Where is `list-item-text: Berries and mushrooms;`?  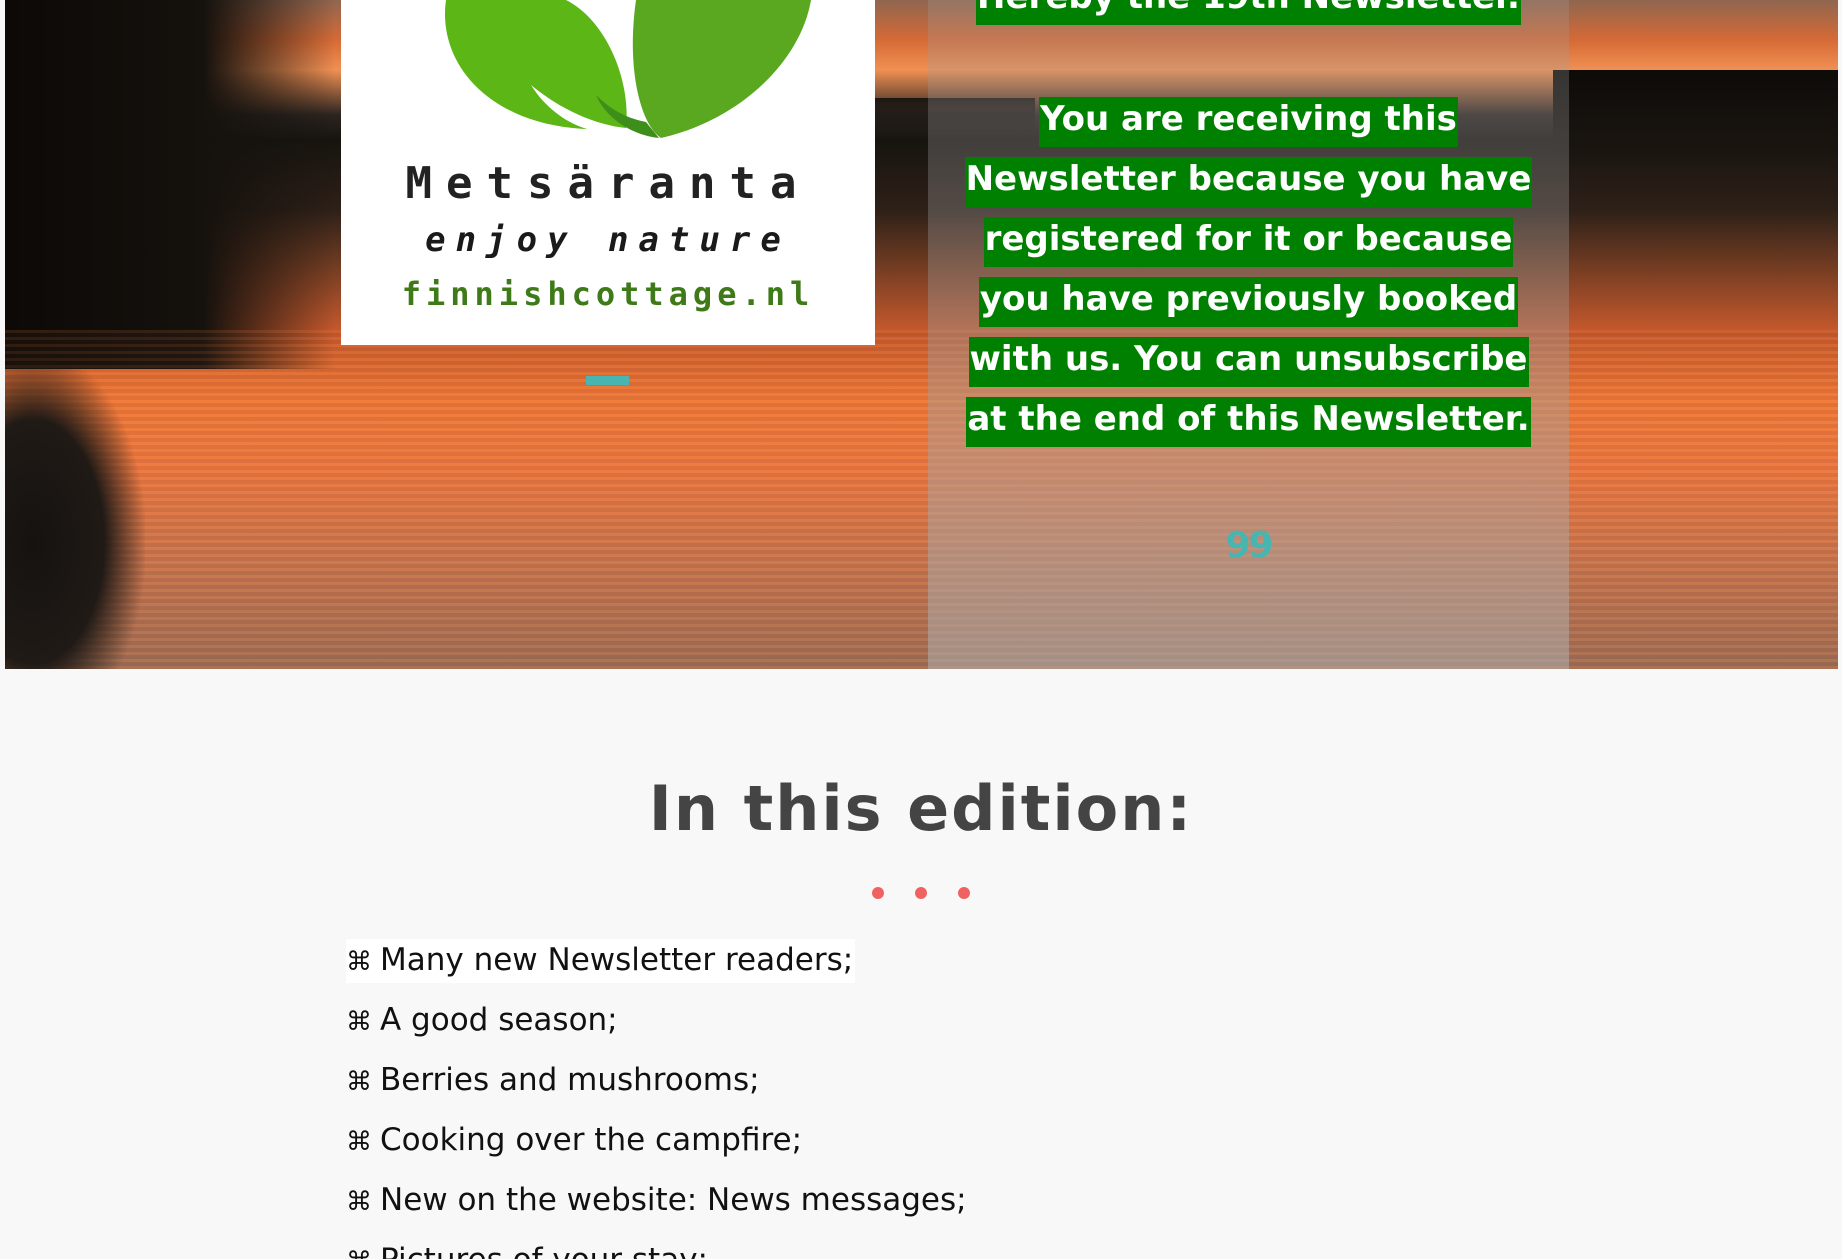
list-item-text: Berries and mushrooms; is located at coordinates (570, 1080).